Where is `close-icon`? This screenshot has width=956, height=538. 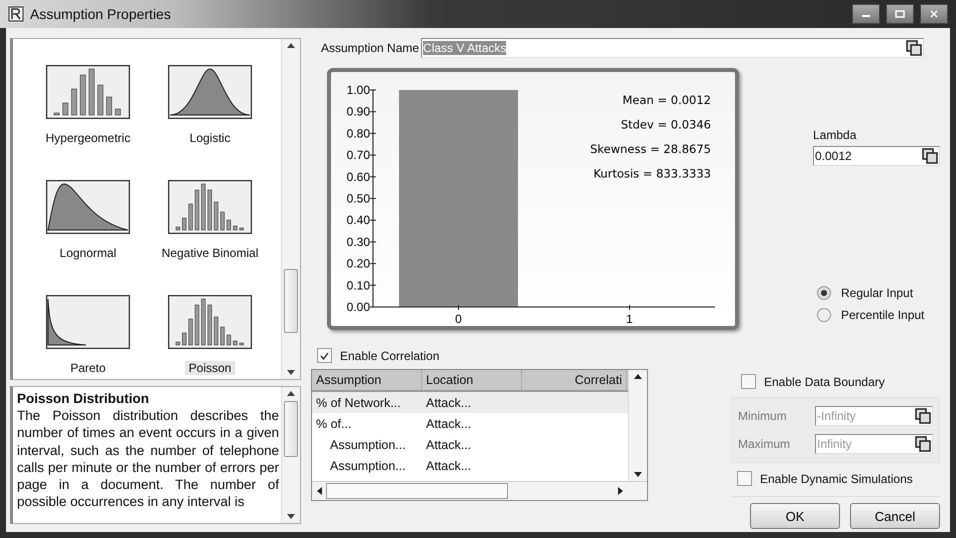 close-icon is located at coordinates (934, 14).